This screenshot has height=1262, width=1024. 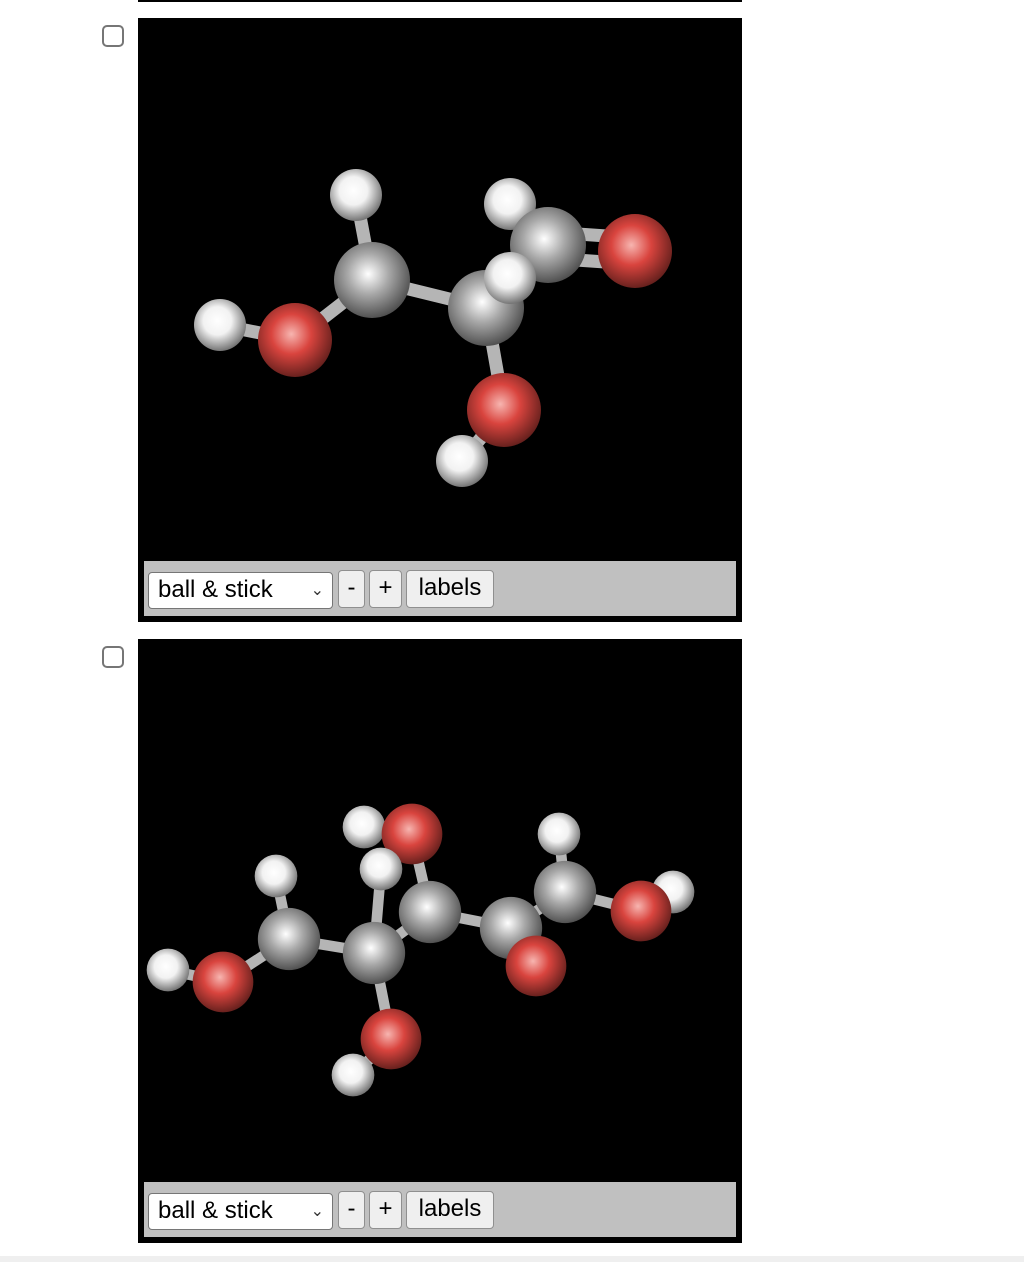 I want to click on top-divider, so click(x=440, y=1).